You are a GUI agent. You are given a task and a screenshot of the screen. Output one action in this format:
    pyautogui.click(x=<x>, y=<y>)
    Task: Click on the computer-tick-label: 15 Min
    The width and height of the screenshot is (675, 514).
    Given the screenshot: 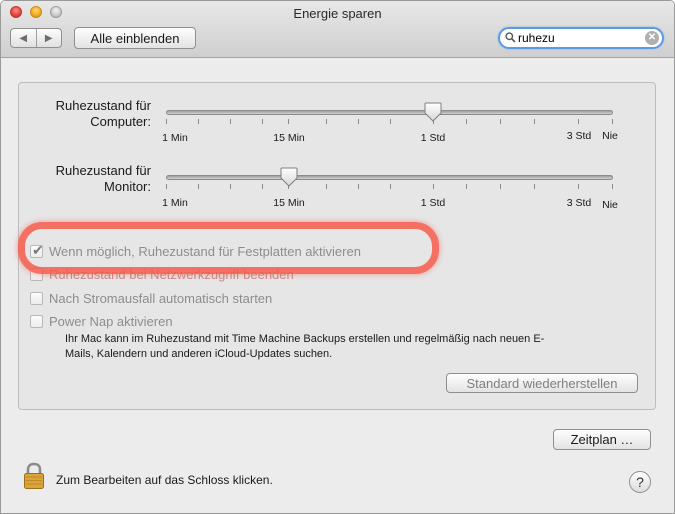 What is the action you would take?
    pyautogui.click(x=289, y=138)
    